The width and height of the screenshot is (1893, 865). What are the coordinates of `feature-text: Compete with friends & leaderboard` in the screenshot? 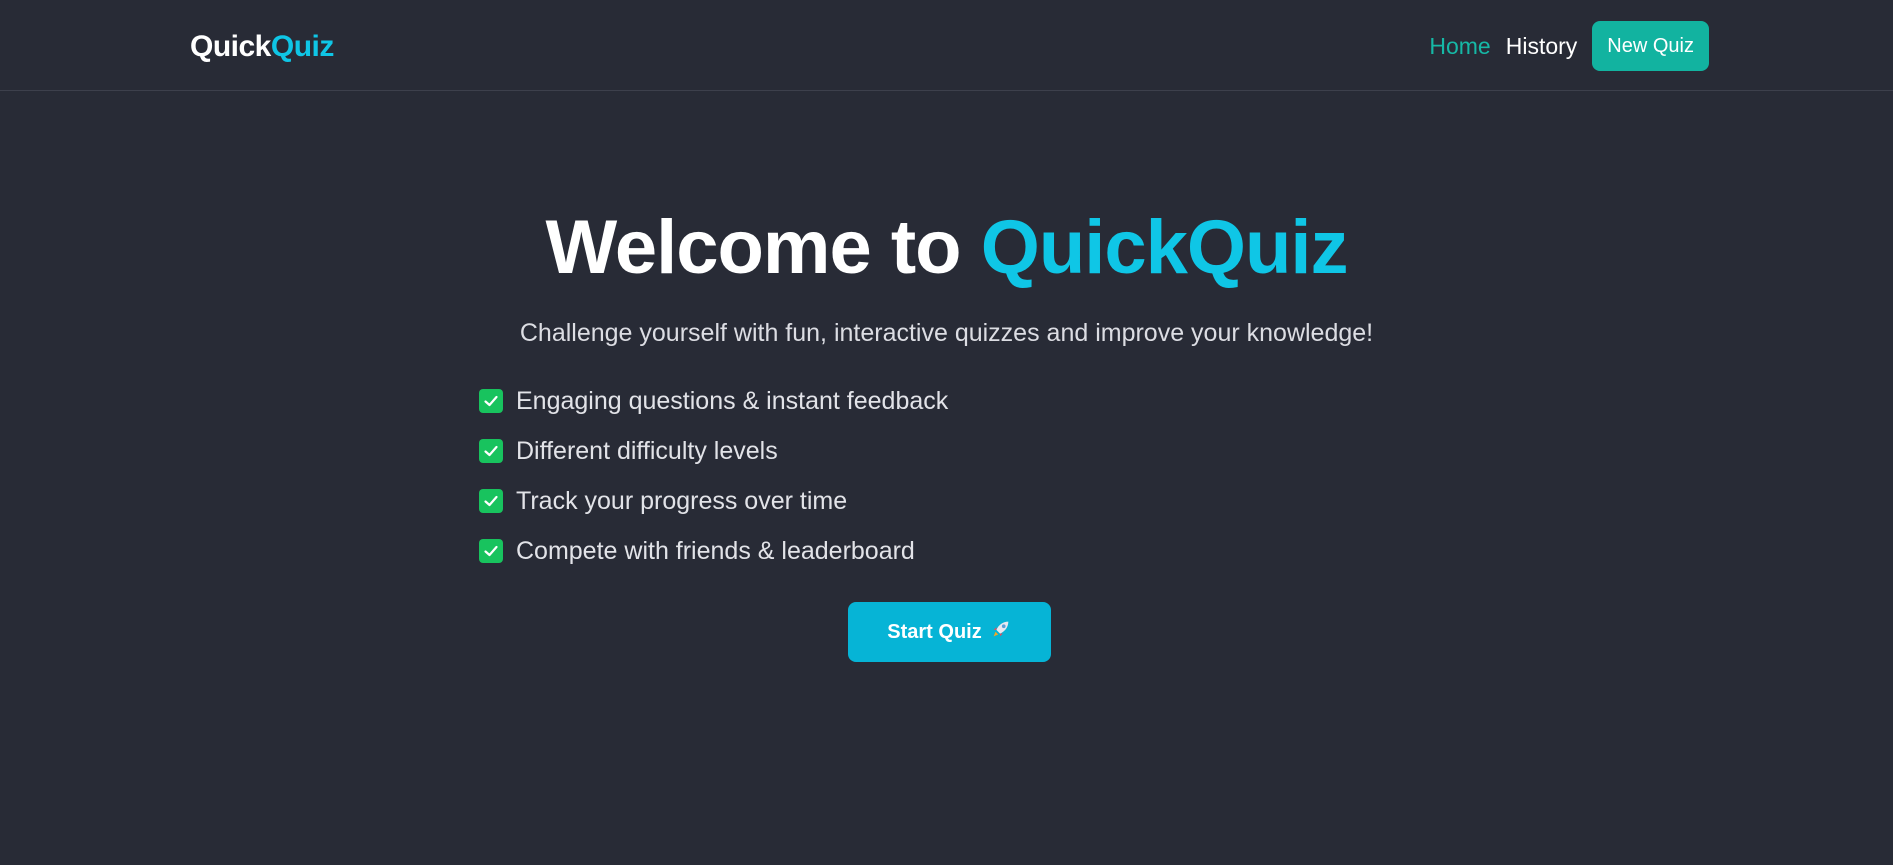 It's located at (715, 551).